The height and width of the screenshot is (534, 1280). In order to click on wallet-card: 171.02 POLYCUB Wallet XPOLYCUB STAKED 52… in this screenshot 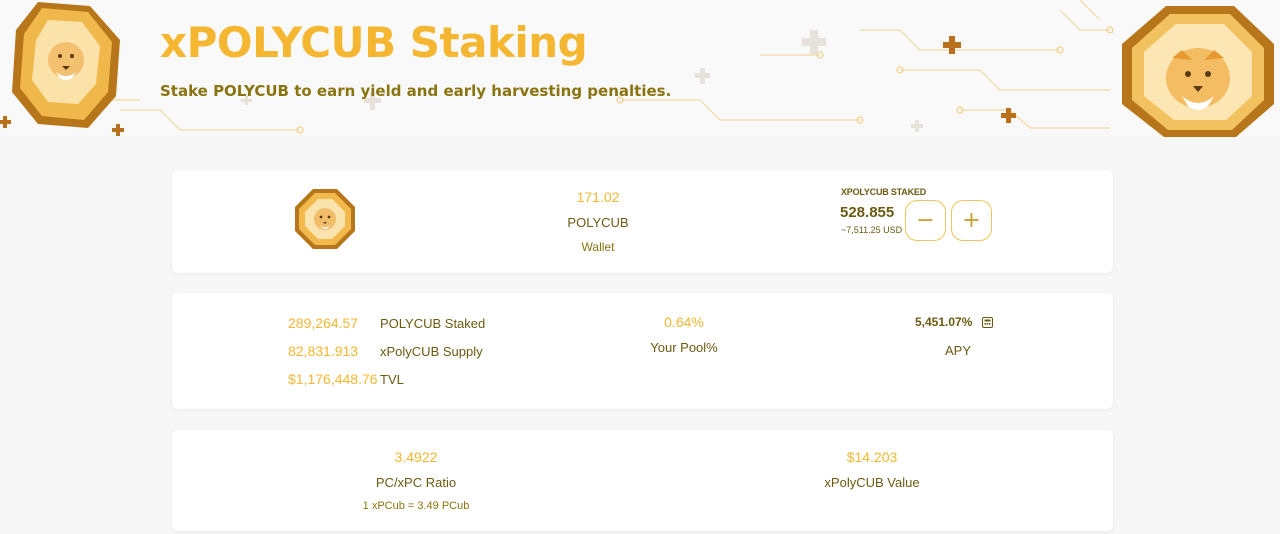, I will do `click(642, 221)`.